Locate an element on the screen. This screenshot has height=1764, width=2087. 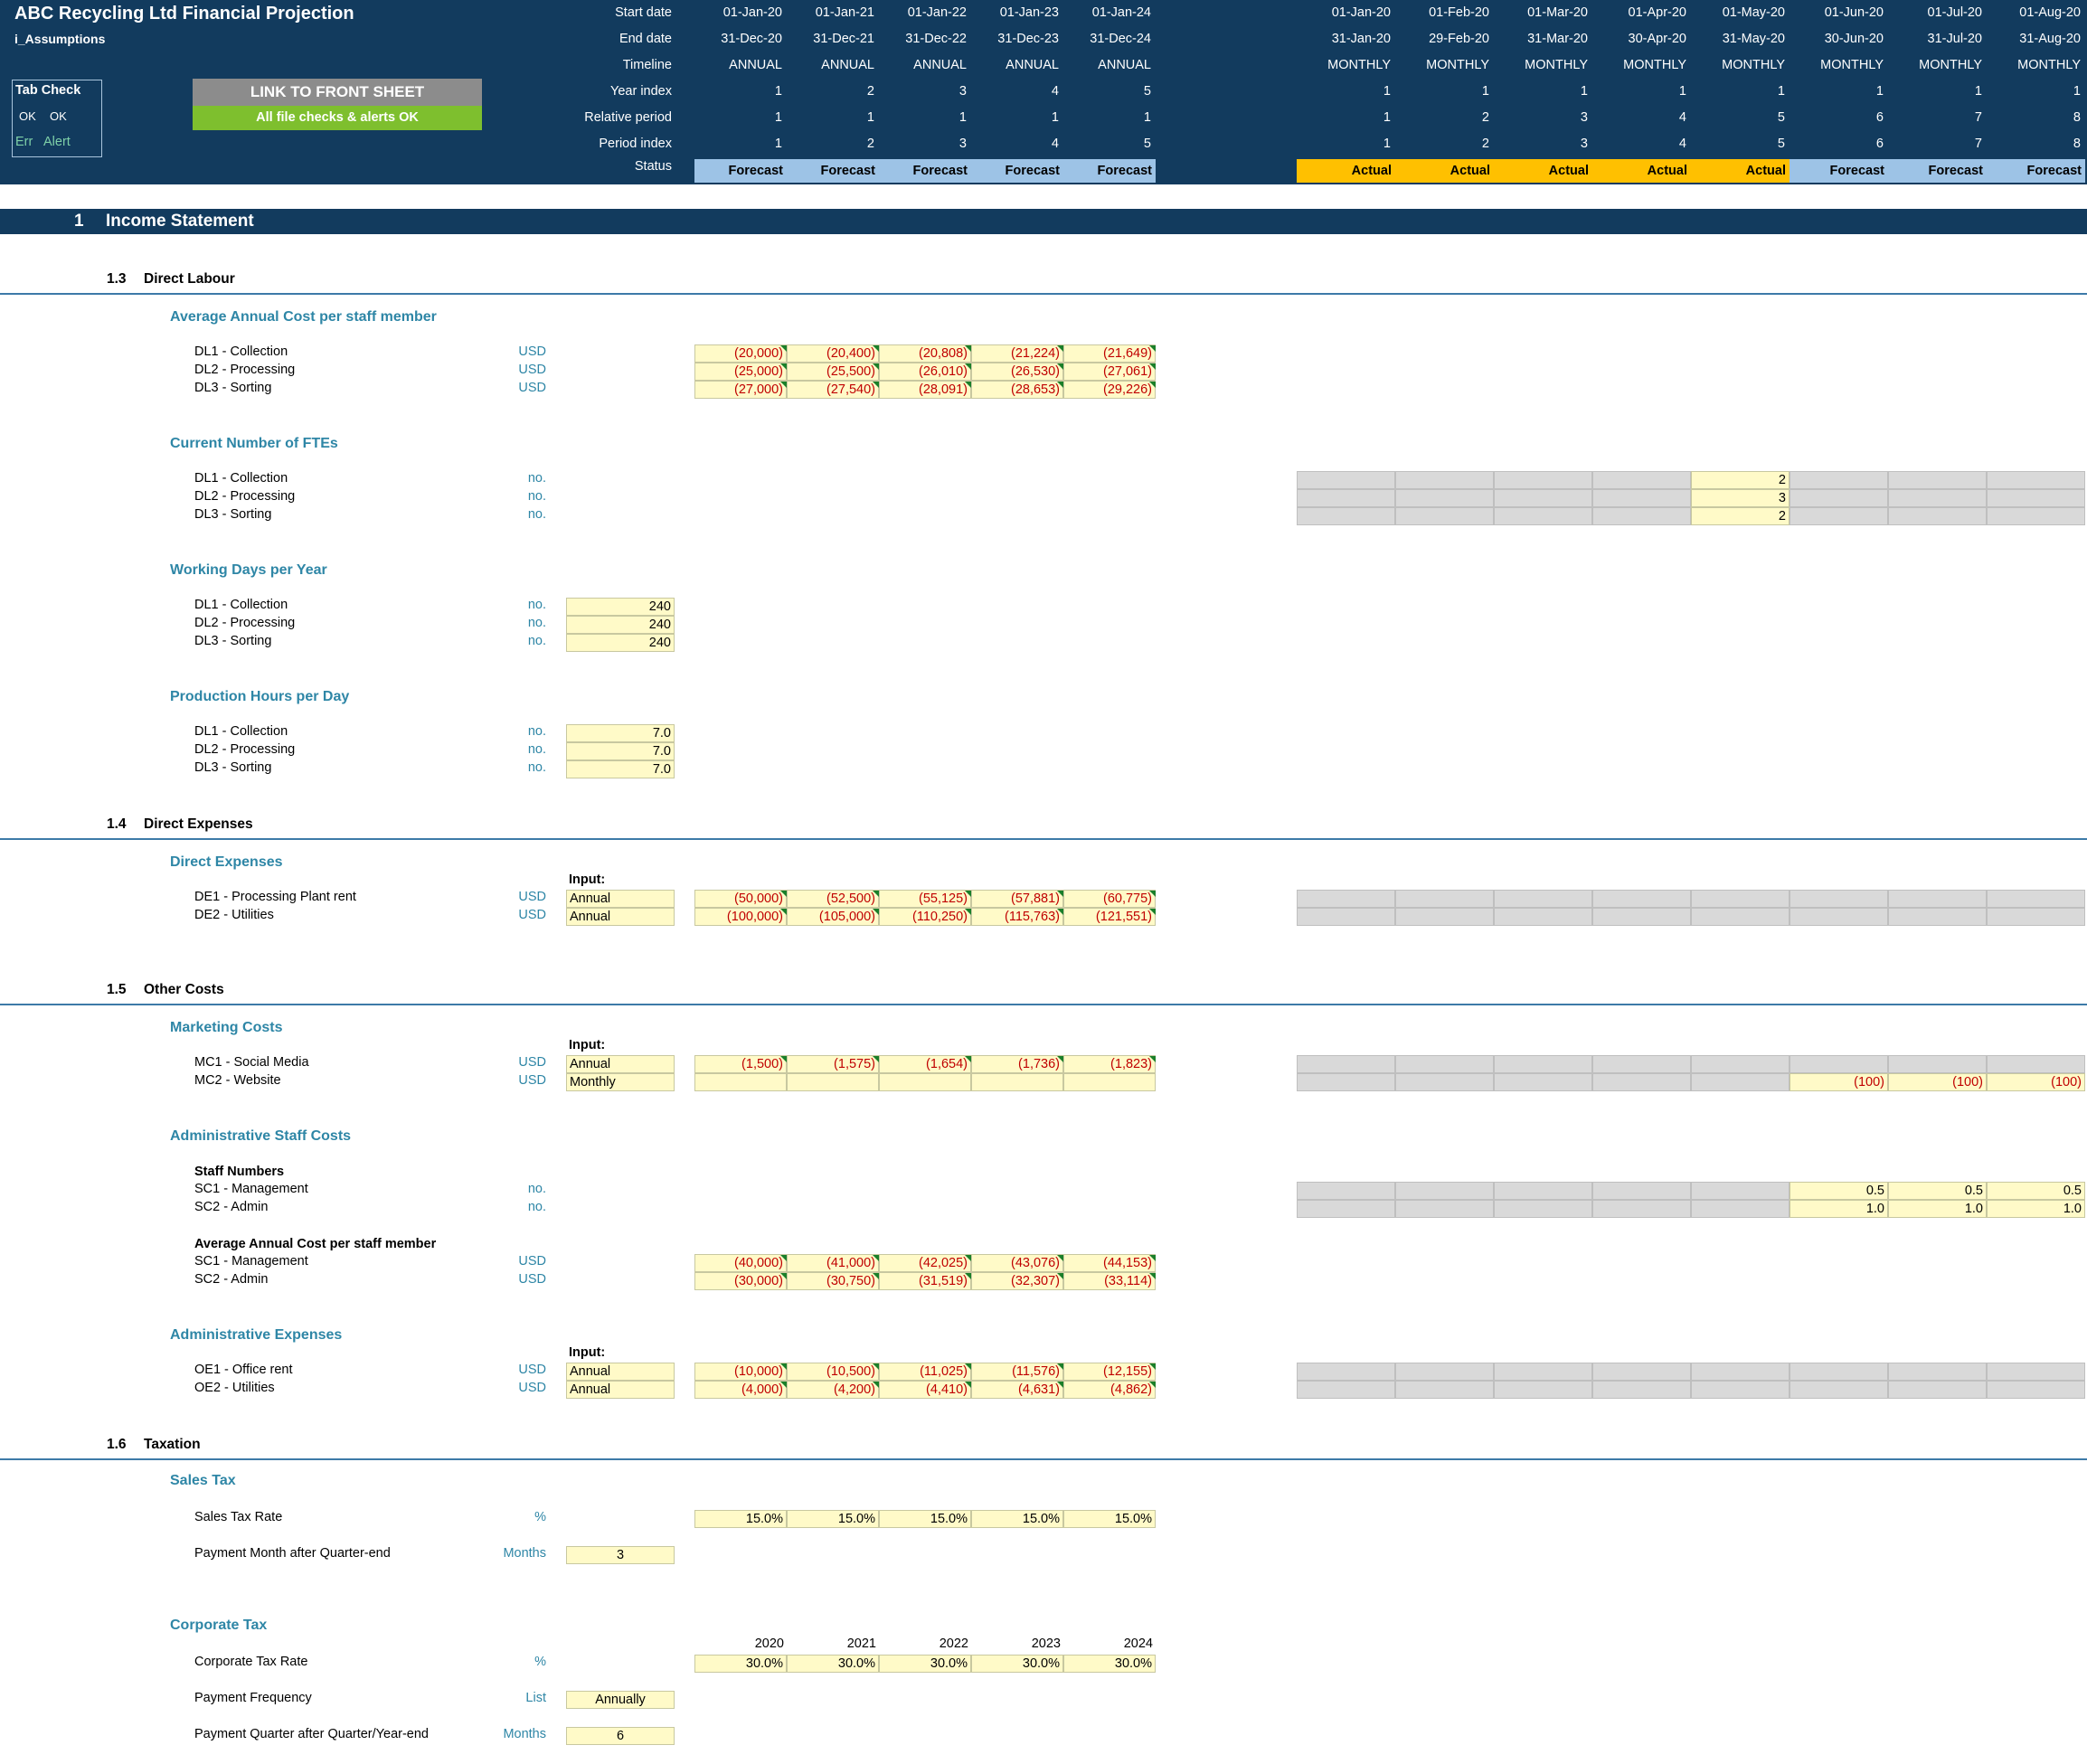
annual-input-cell: (25,500) is located at coordinates (833, 372).